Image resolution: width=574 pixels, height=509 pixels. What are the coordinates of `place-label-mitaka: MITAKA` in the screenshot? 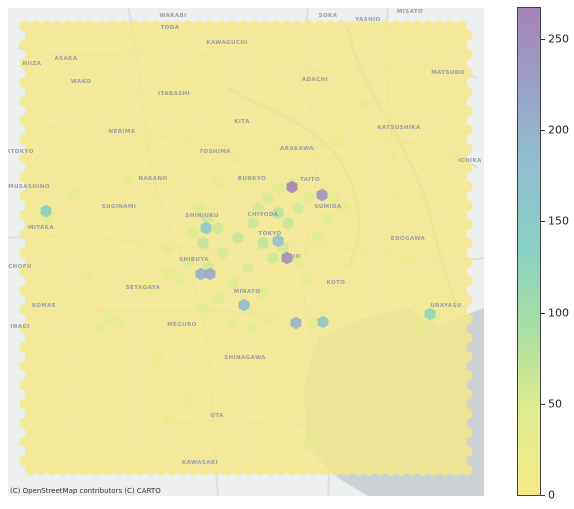 It's located at (41, 228).